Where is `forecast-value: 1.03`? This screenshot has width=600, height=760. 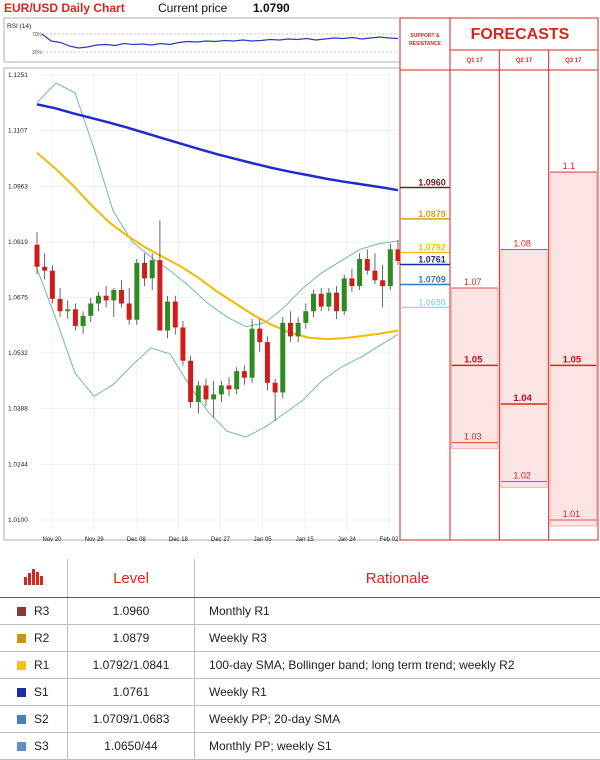
forecast-value: 1.03 is located at coordinates (473, 437).